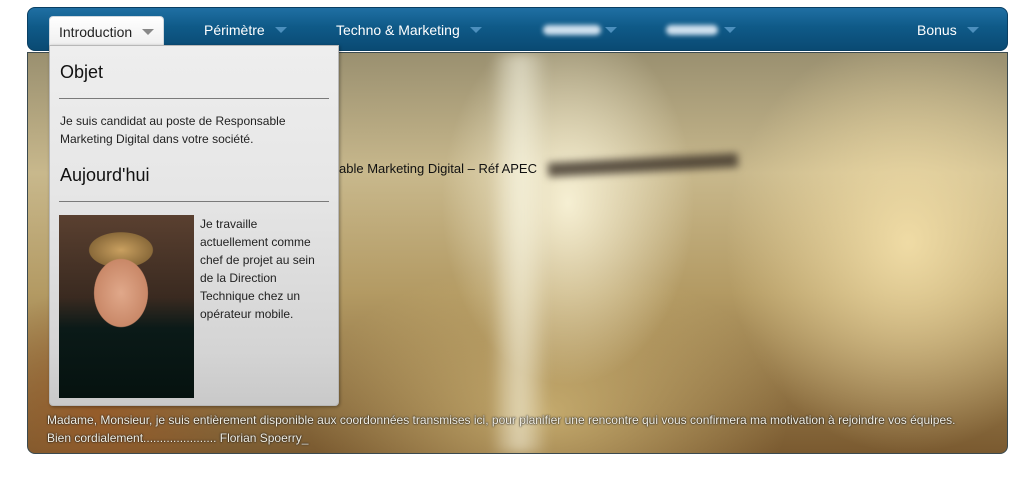  What do you see at coordinates (96, 32) in the screenshot?
I see `nav-item-label: Introduction` at bounding box center [96, 32].